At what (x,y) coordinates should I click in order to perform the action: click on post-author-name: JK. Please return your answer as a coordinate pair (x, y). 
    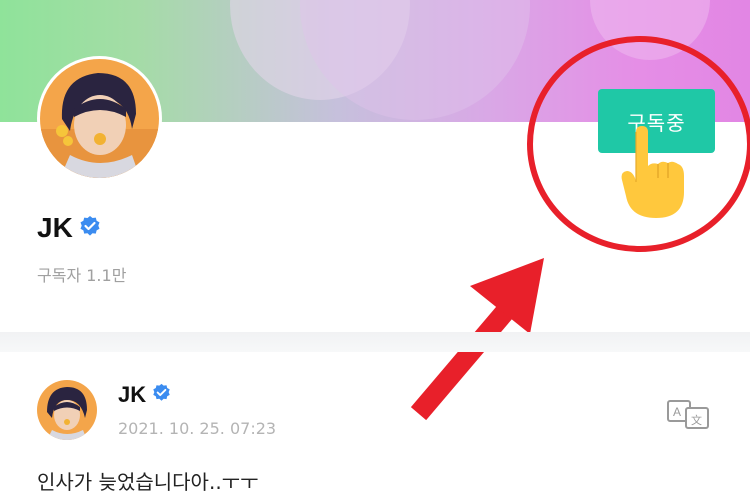
    Looking at the image, I should click on (144, 395).